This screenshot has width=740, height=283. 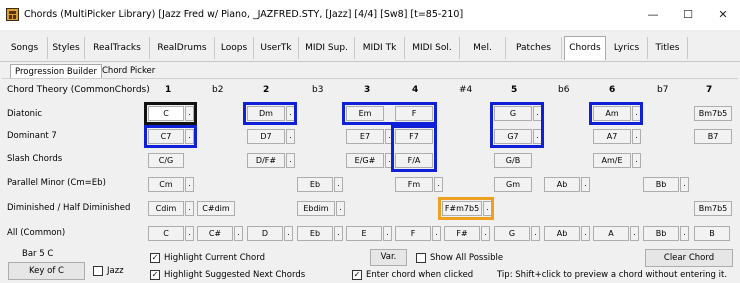 What do you see at coordinates (166, 160) in the screenshot?
I see `chord-button-slash-c-g: C/G` at bounding box center [166, 160].